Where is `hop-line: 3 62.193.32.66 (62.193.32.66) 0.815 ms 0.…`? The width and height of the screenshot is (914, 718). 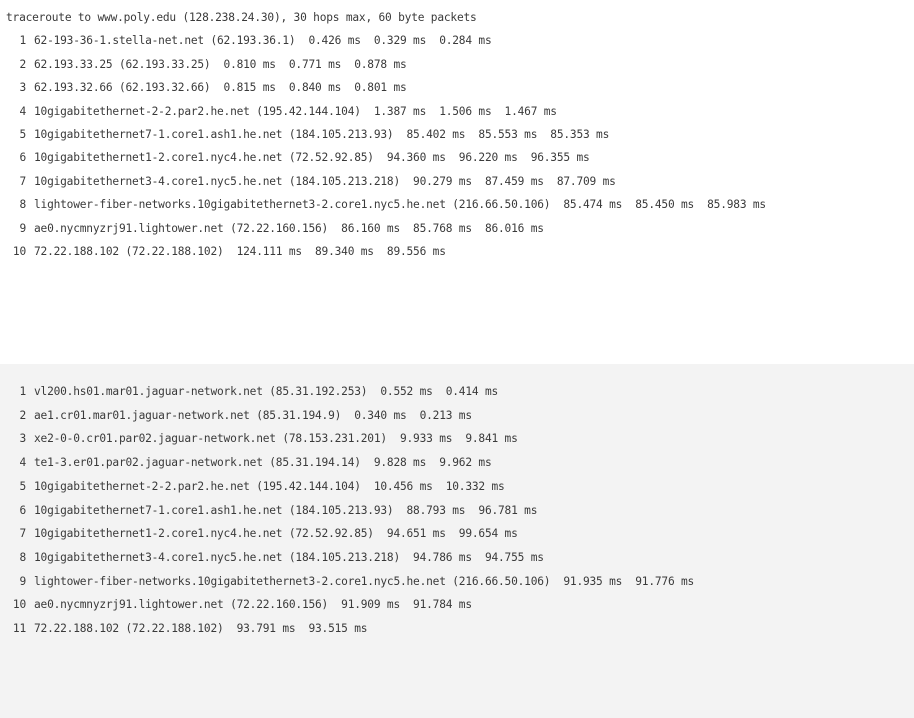 hop-line: 3 62.193.32.66 (62.193.32.66) 0.815 ms 0.… is located at coordinates (460, 87).